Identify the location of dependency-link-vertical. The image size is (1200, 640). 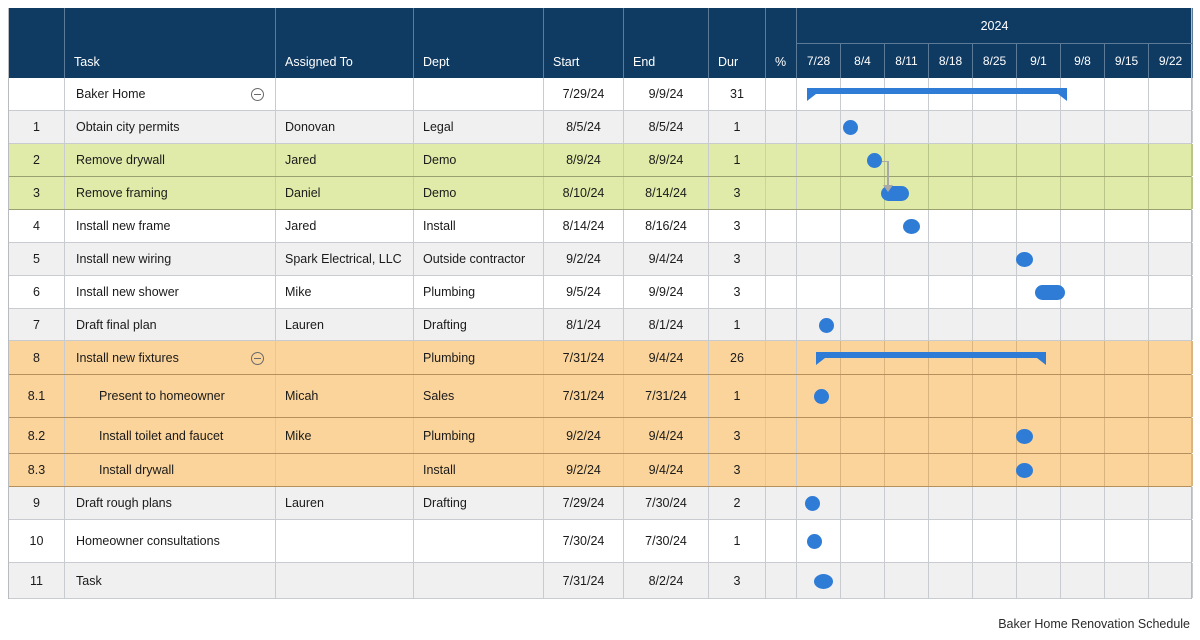
(888, 172).